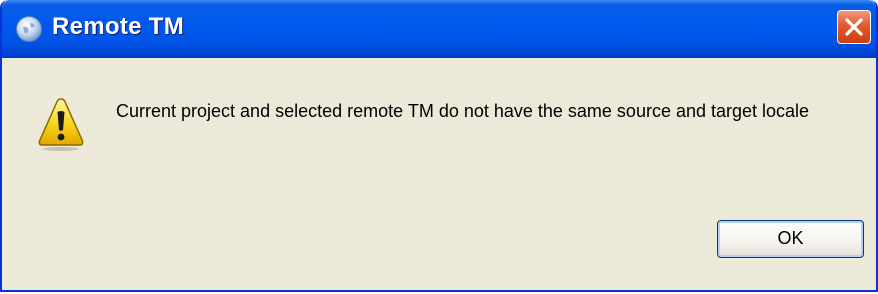 This screenshot has height=294, width=878. What do you see at coordinates (61, 123) in the screenshot?
I see `warning-icon` at bounding box center [61, 123].